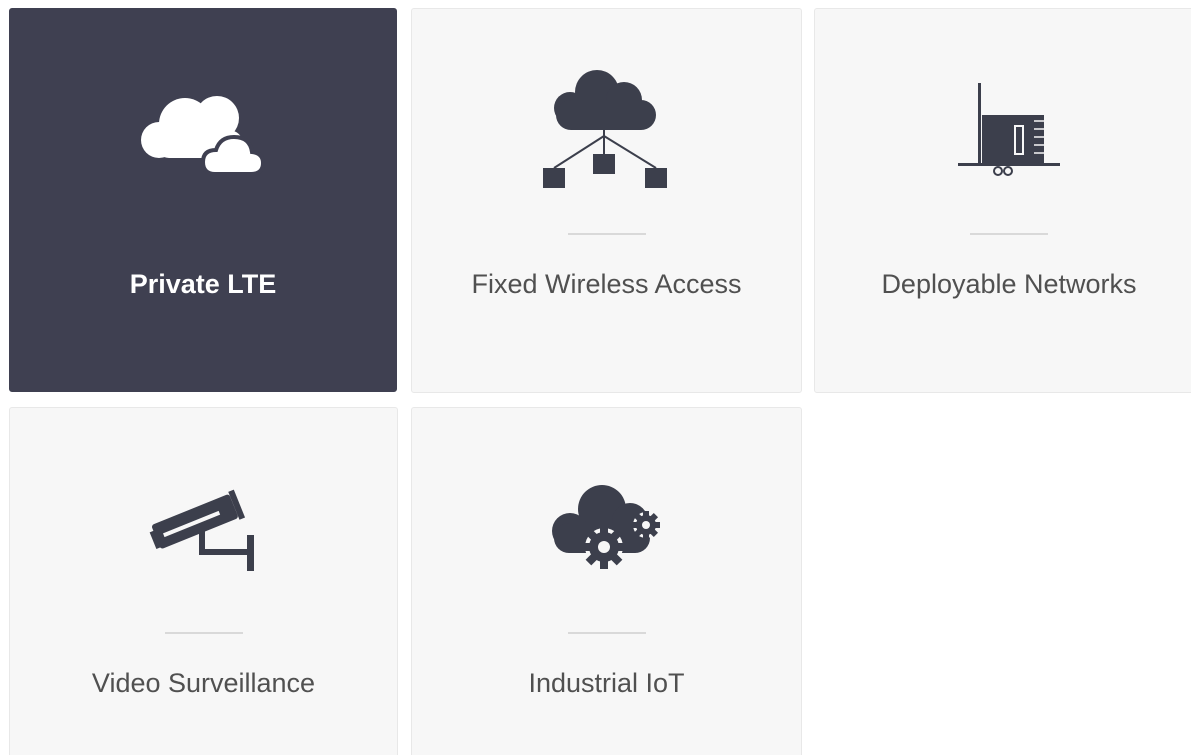 This screenshot has width=1191, height=755. Describe the element at coordinates (203, 683) in the screenshot. I see `tile-label: Video Surveillance` at that location.